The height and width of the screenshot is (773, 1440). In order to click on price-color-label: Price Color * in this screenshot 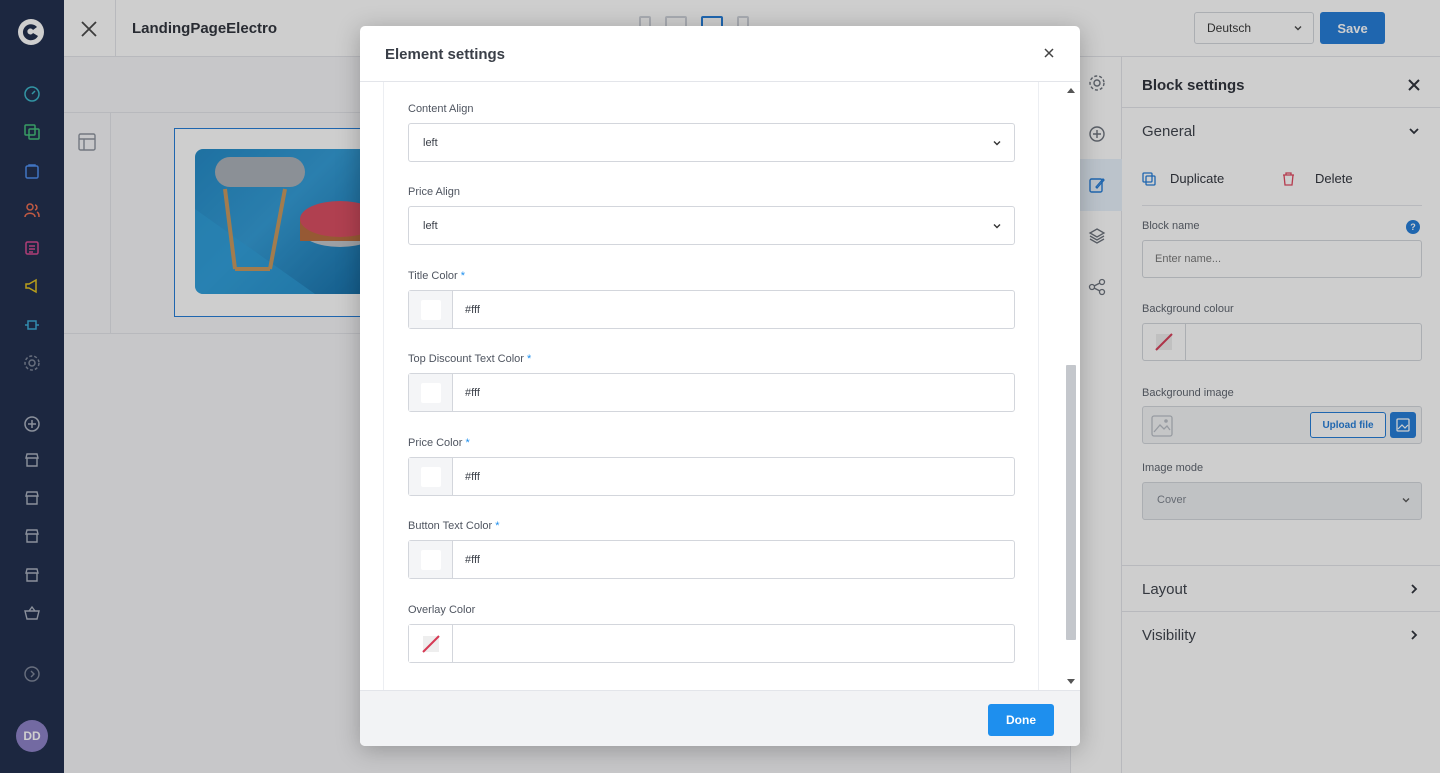, I will do `click(439, 443)`.